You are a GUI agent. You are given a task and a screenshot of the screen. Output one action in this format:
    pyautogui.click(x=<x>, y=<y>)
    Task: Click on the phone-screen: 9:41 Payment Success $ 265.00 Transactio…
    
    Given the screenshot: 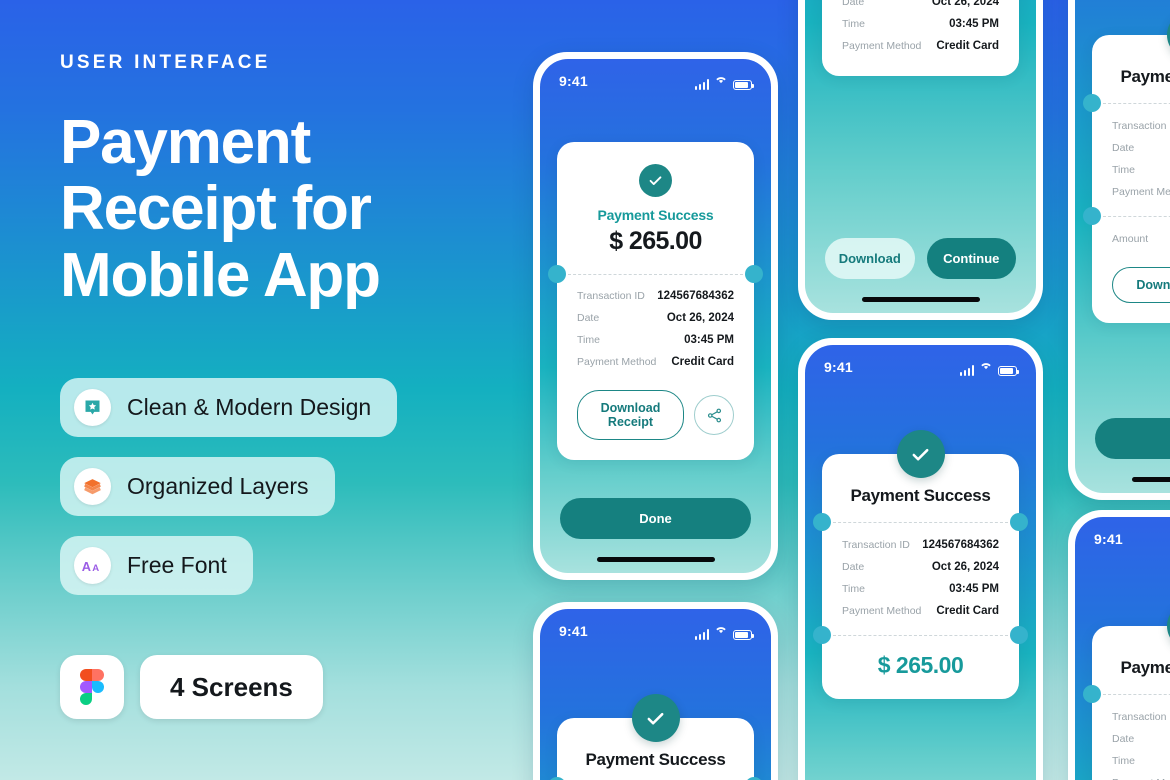 What is the action you would take?
    pyautogui.click(x=655, y=316)
    